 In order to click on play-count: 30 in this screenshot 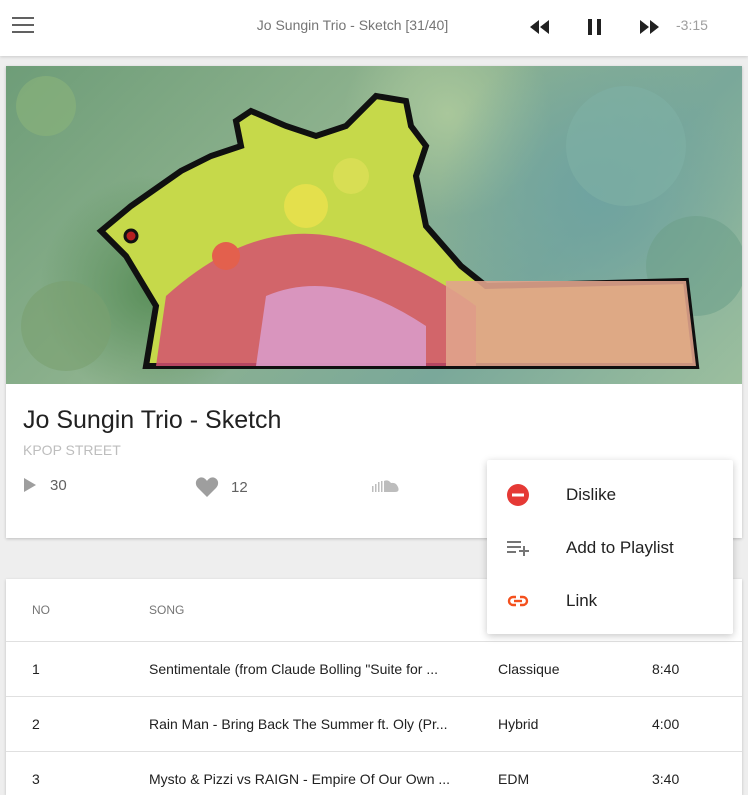, I will do `click(44, 485)`.